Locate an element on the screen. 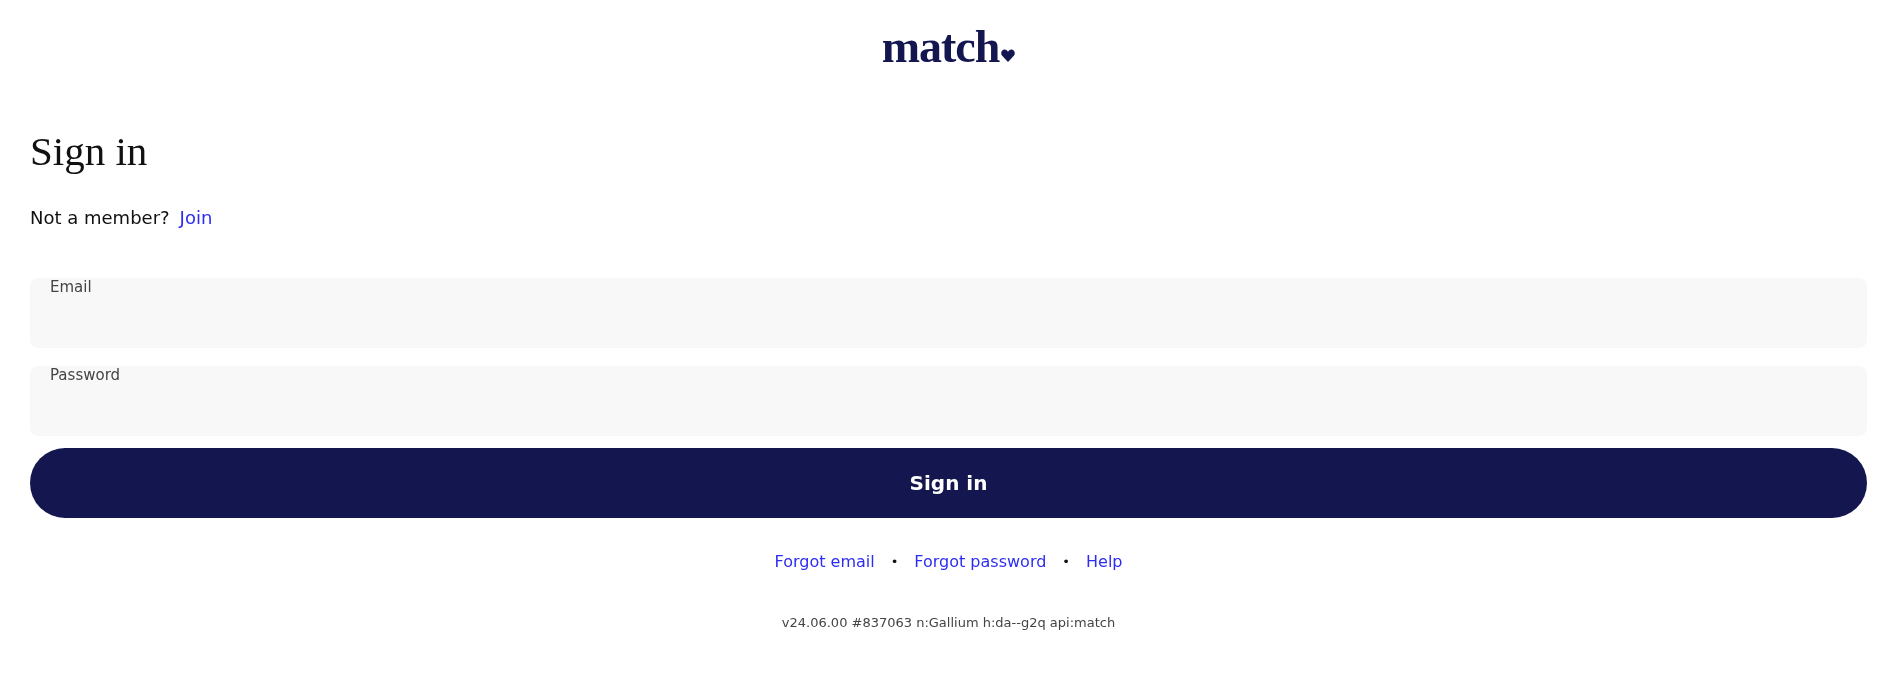 This screenshot has height=683, width=1897. footer-link: Forgot email is located at coordinates (824, 562).